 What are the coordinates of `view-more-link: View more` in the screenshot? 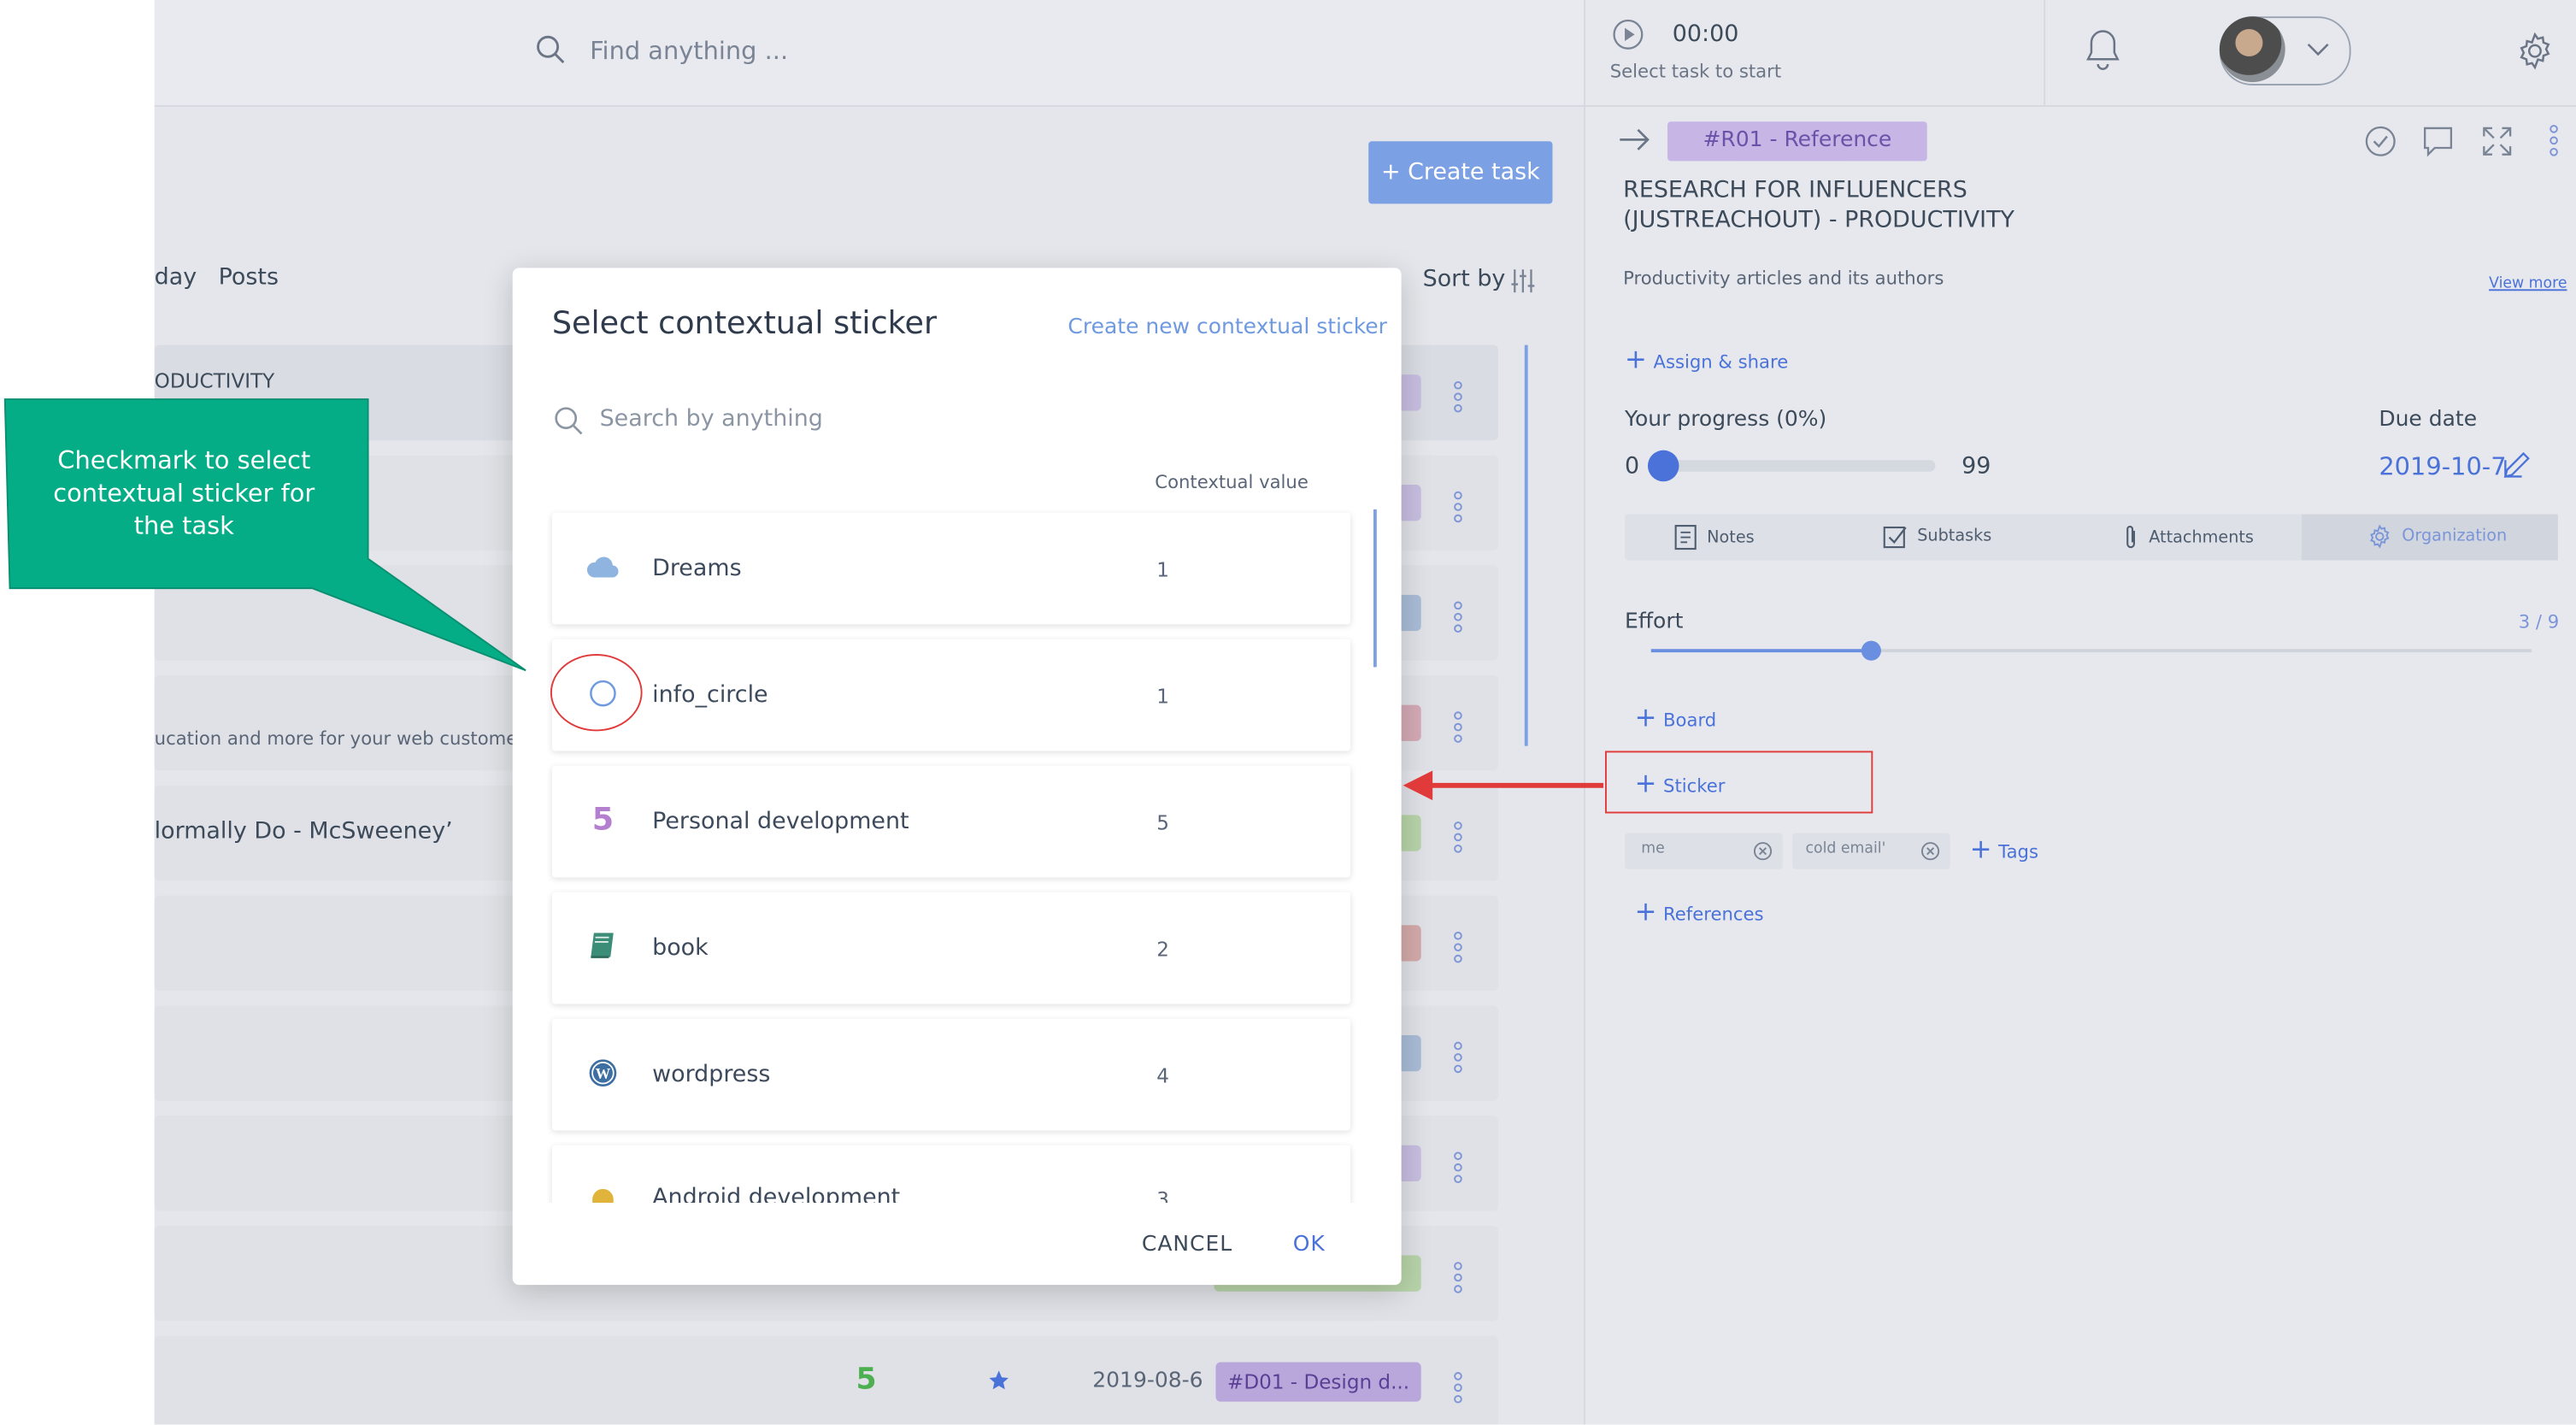 It's located at (2528, 284).